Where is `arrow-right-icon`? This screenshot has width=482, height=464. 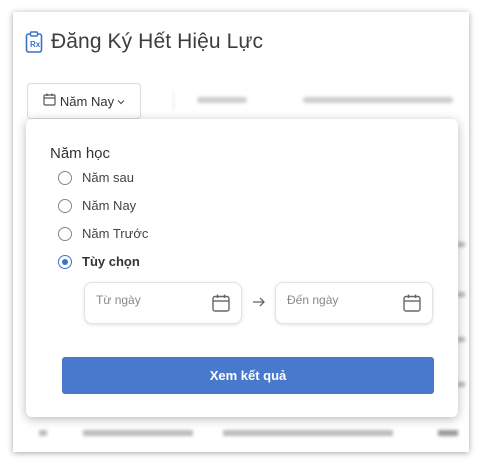
arrow-right-icon is located at coordinates (259, 302).